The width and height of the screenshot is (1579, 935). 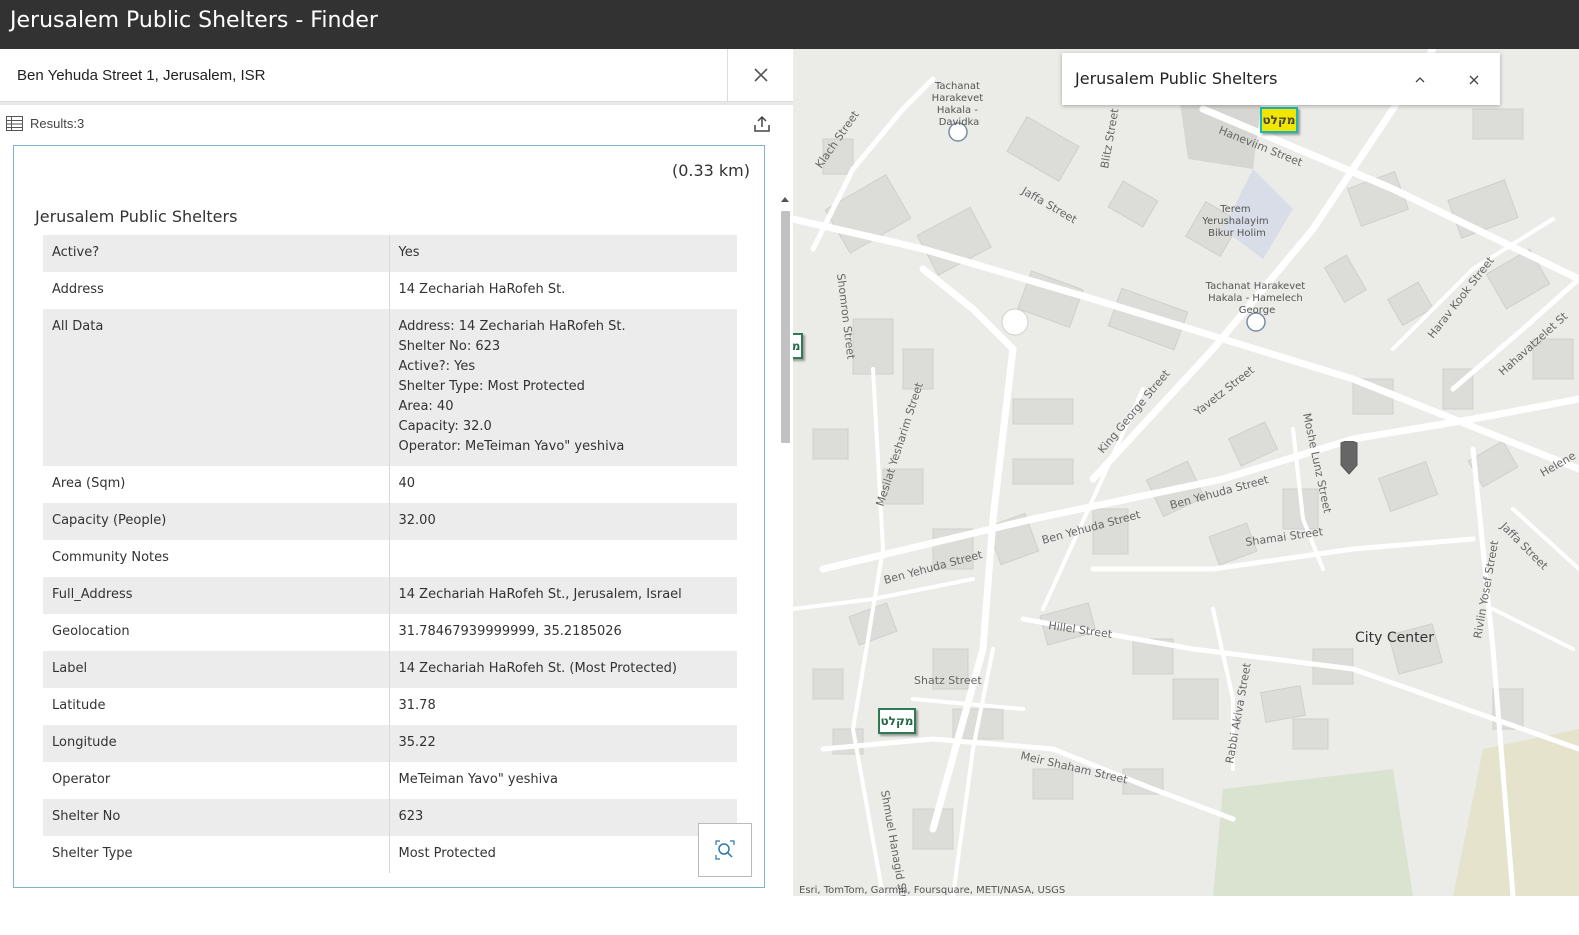 I want to click on poi-label: Tachanat Harakevet Hakala - Davidka, so click(x=959, y=104).